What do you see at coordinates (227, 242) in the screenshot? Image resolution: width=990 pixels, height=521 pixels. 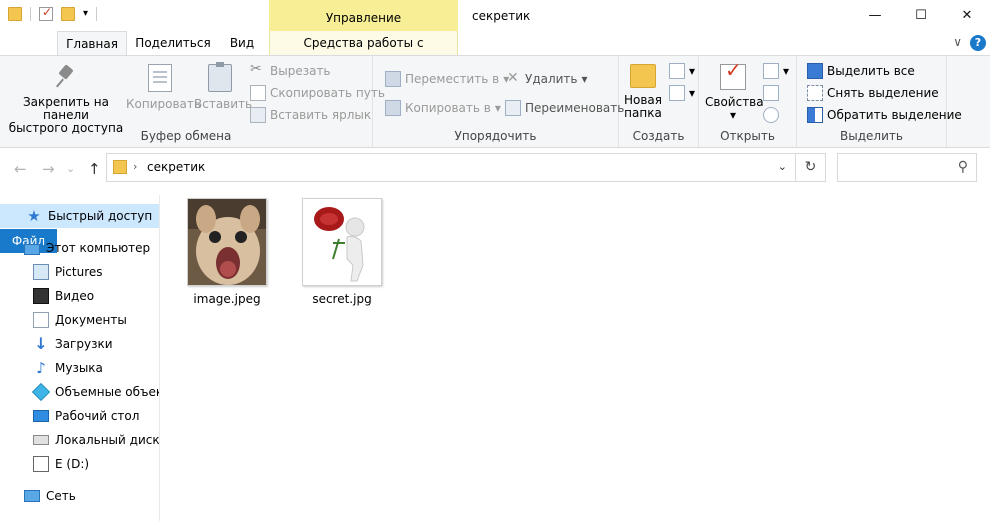 I see `dog-photo-icon` at bounding box center [227, 242].